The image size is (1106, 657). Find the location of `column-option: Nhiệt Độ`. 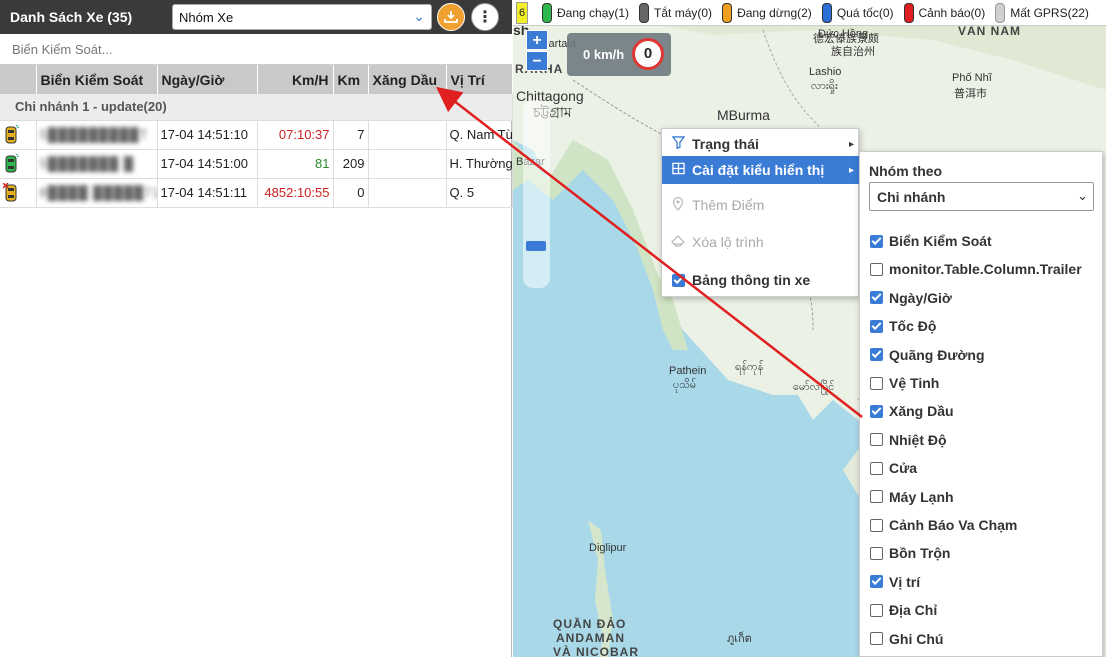

column-option: Nhiệt Độ is located at coordinates (908, 440).